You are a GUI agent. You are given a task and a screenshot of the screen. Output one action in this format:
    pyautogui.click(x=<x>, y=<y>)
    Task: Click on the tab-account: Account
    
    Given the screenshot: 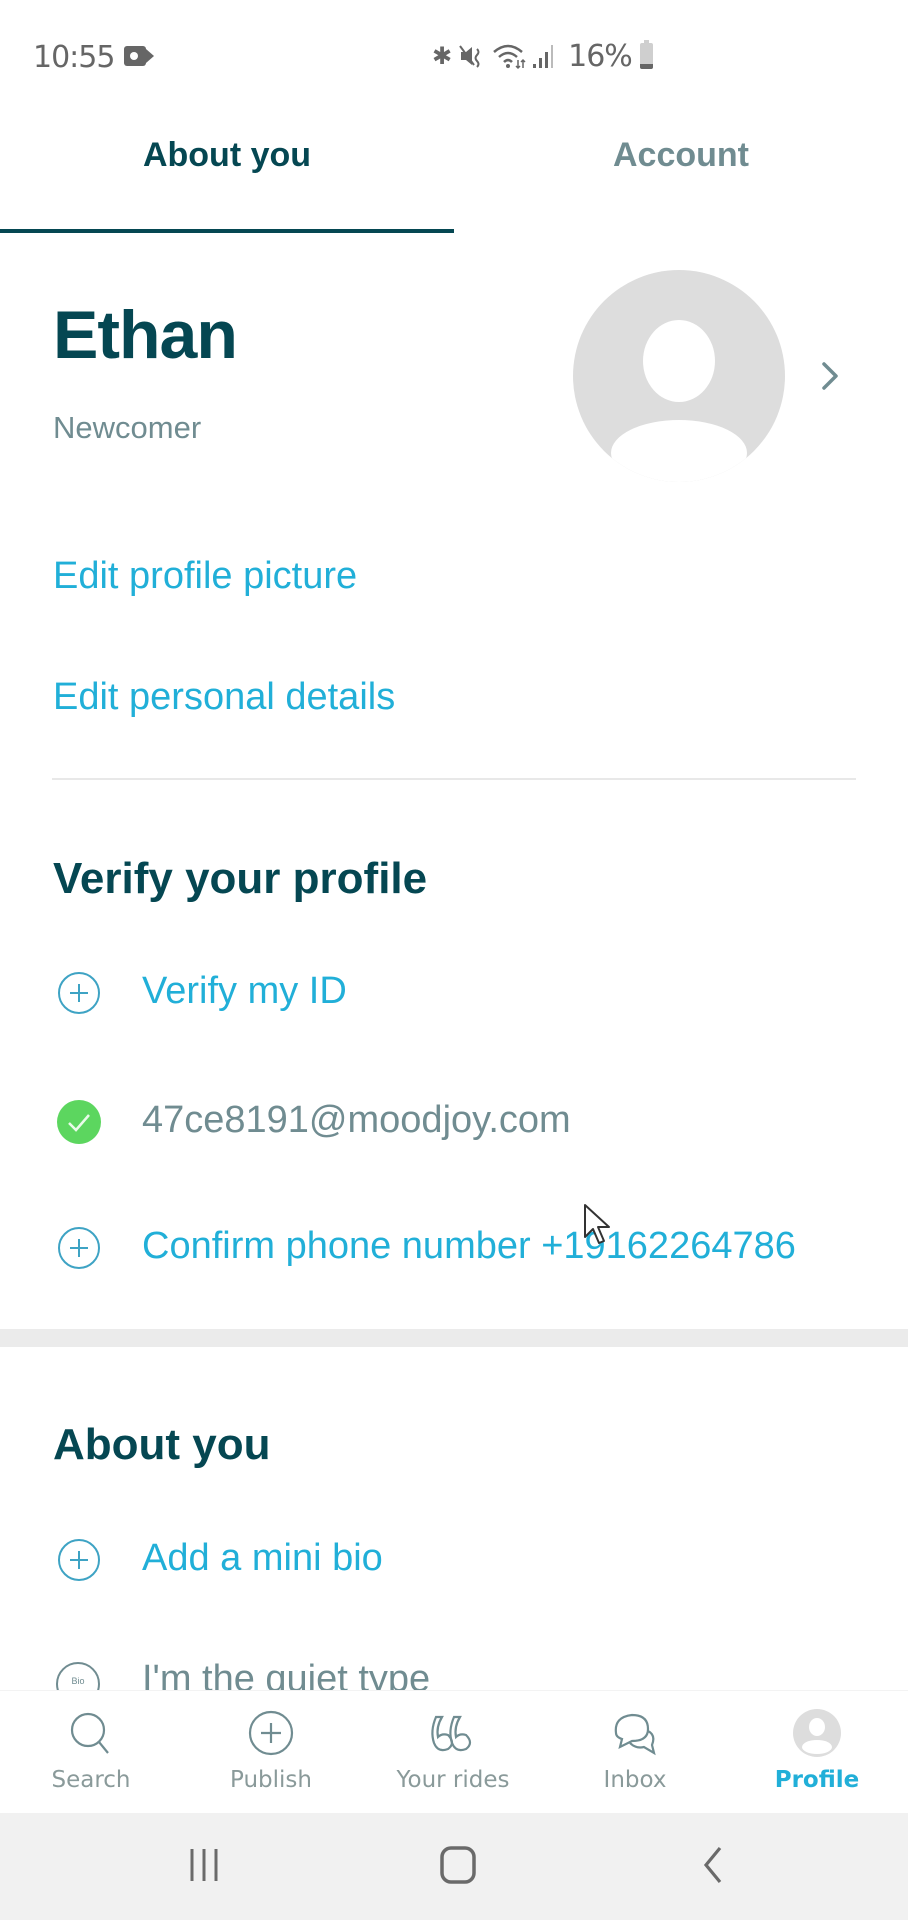 What is the action you would take?
    pyautogui.click(x=681, y=155)
    